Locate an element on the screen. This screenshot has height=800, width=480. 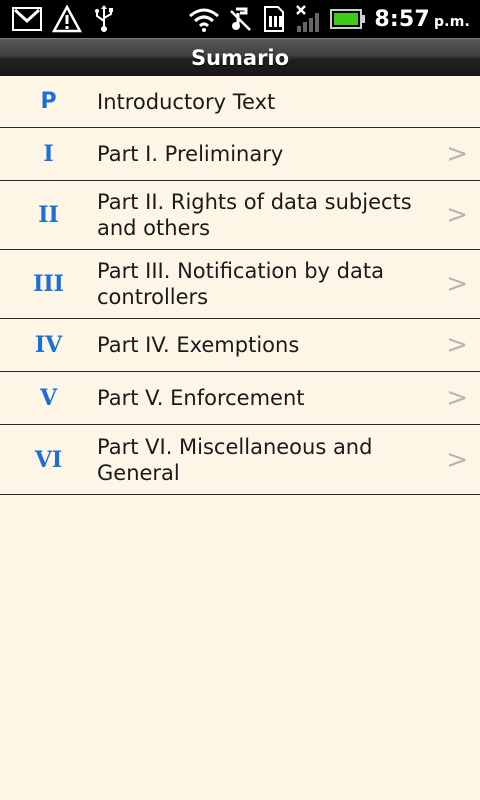
list-item-code: VI is located at coordinates (48, 459).